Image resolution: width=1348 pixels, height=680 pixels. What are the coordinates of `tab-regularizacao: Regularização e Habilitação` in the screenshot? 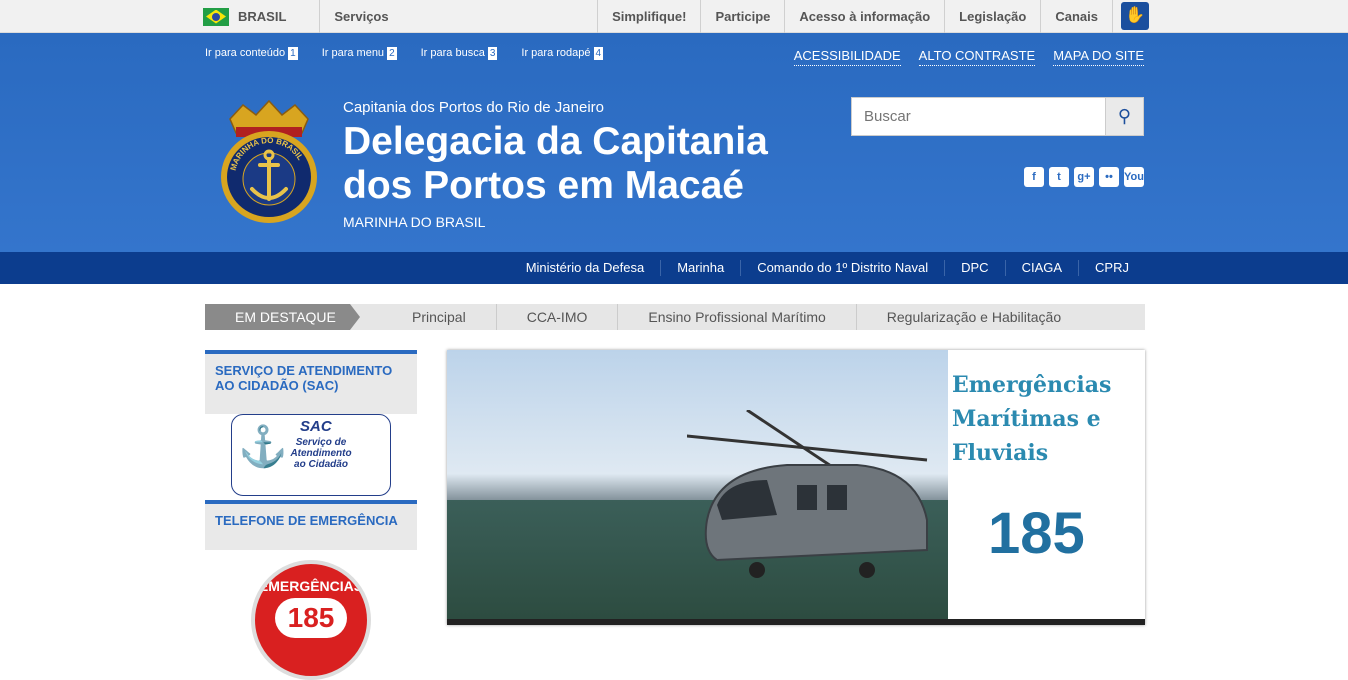 It's located at (974, 317).